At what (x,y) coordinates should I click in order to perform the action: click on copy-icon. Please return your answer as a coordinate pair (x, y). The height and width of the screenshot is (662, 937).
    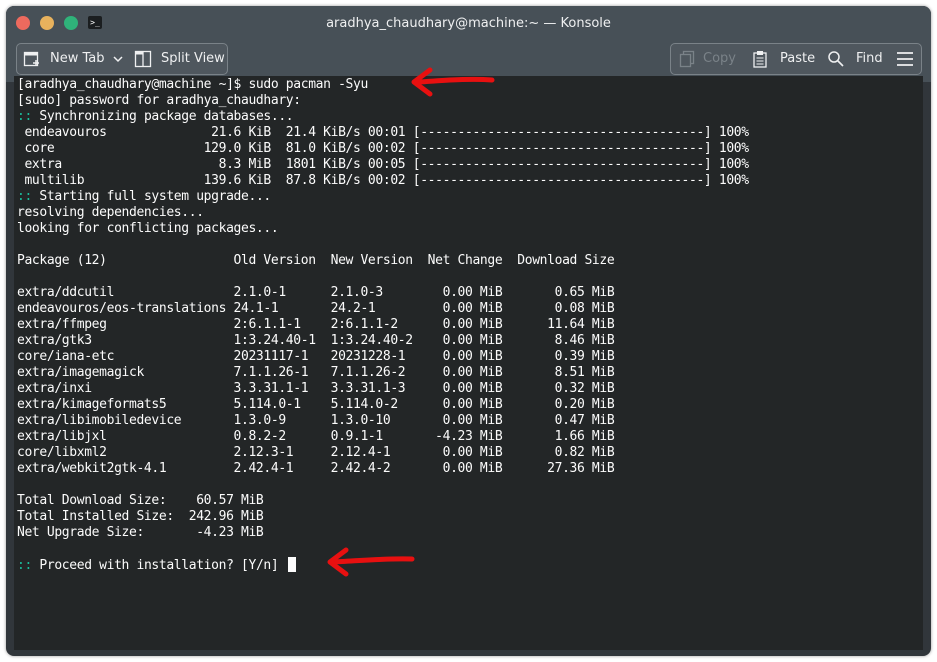
    Looking at the image, I should click on (687, 59).